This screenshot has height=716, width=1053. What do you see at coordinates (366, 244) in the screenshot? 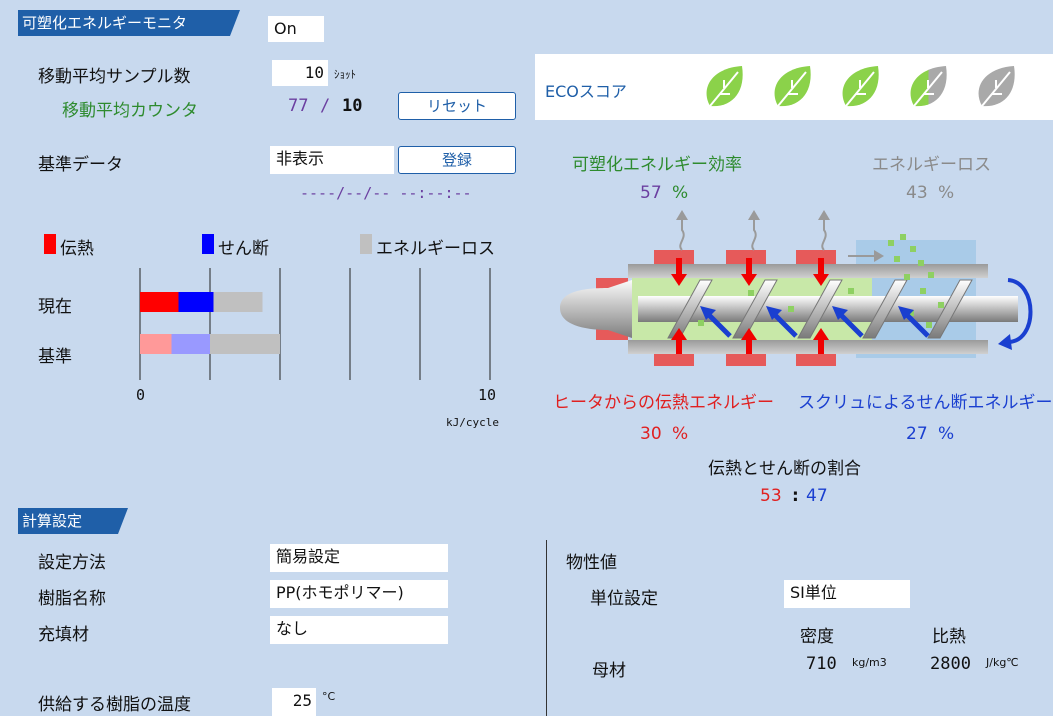
I see `legend-loss-swatch` at bounding box center [366, 244].